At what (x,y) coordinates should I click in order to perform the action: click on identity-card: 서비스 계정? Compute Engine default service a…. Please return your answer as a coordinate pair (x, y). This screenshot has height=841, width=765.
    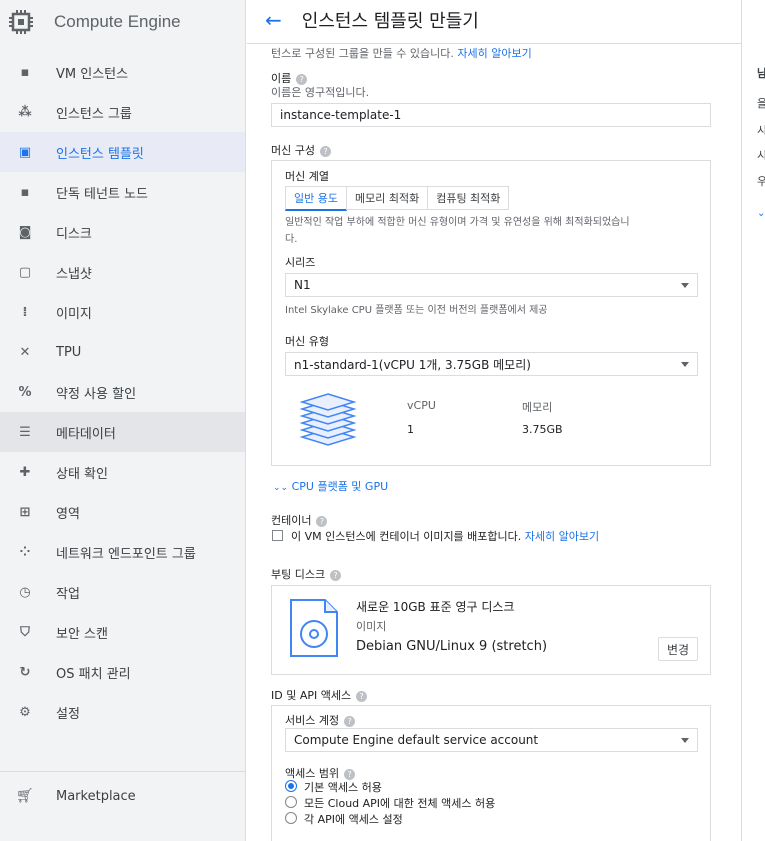
    Looking at the image, I should click on (491, 773).